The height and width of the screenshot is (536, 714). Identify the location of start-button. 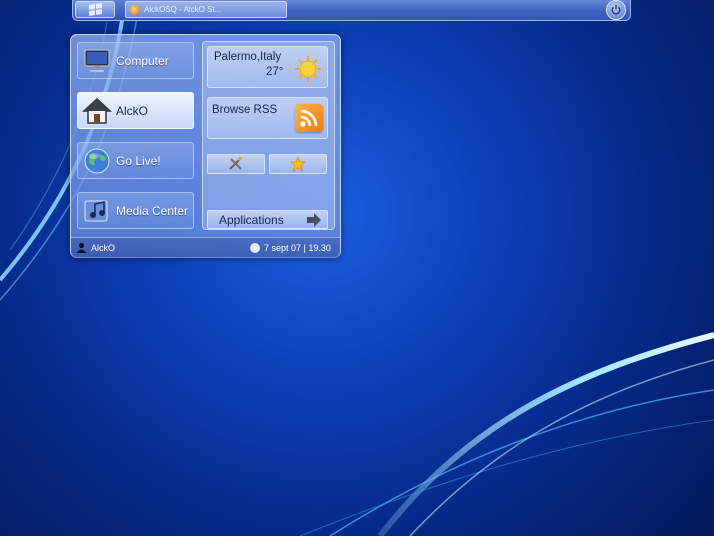
(95, 9).